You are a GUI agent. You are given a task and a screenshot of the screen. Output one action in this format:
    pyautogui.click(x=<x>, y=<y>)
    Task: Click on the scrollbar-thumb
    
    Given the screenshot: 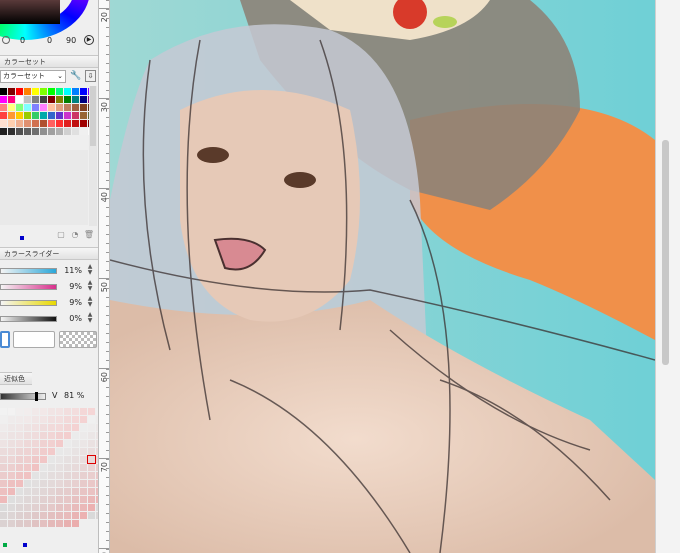 What is the action you would take?
    pyautogui.click(x=665, y=252)
    